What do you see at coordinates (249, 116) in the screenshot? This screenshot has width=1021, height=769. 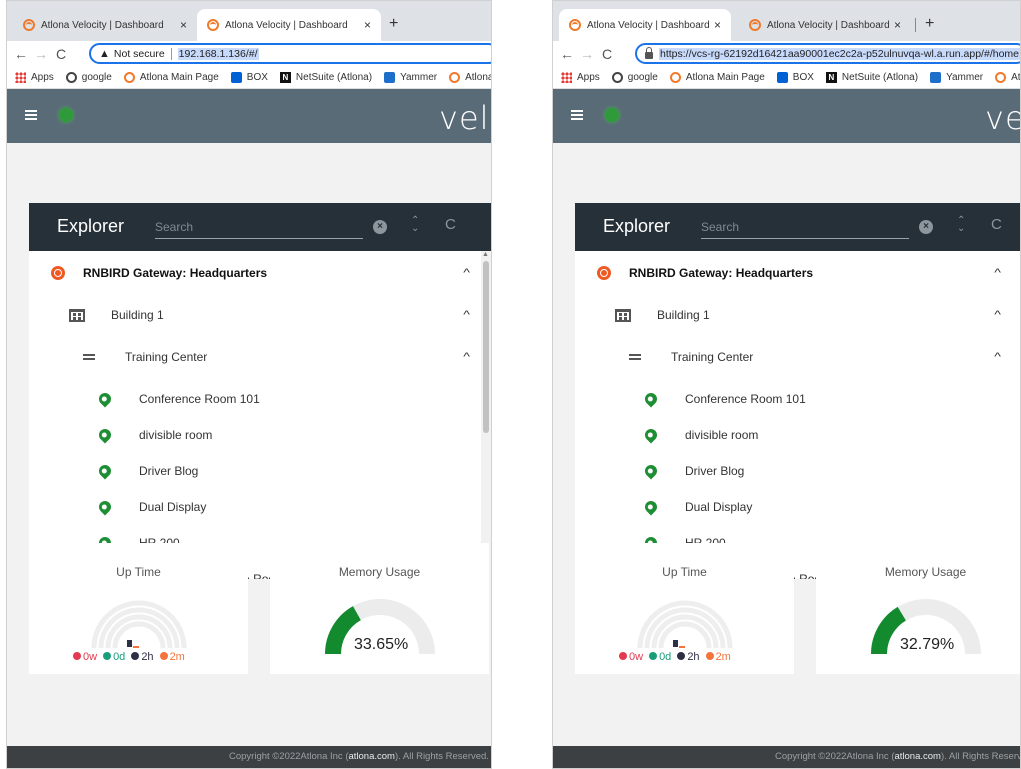 I see `app-header: vel` at bounding box center [249, 116].